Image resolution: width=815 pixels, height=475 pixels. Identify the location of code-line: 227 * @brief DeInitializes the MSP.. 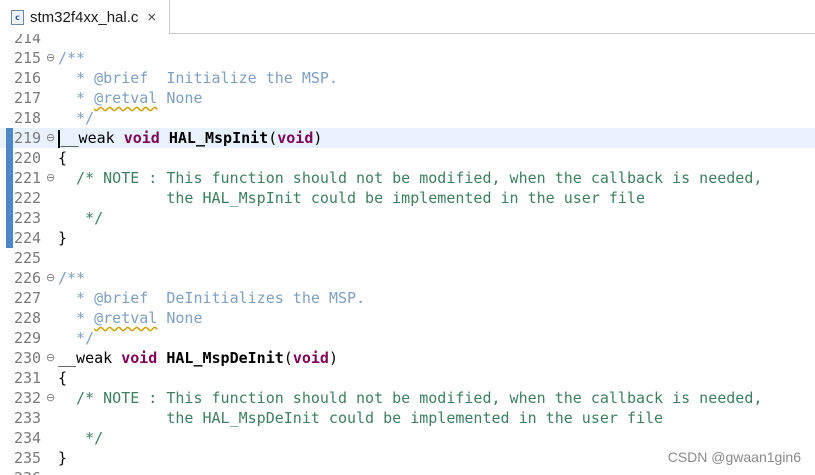
(407, 298).